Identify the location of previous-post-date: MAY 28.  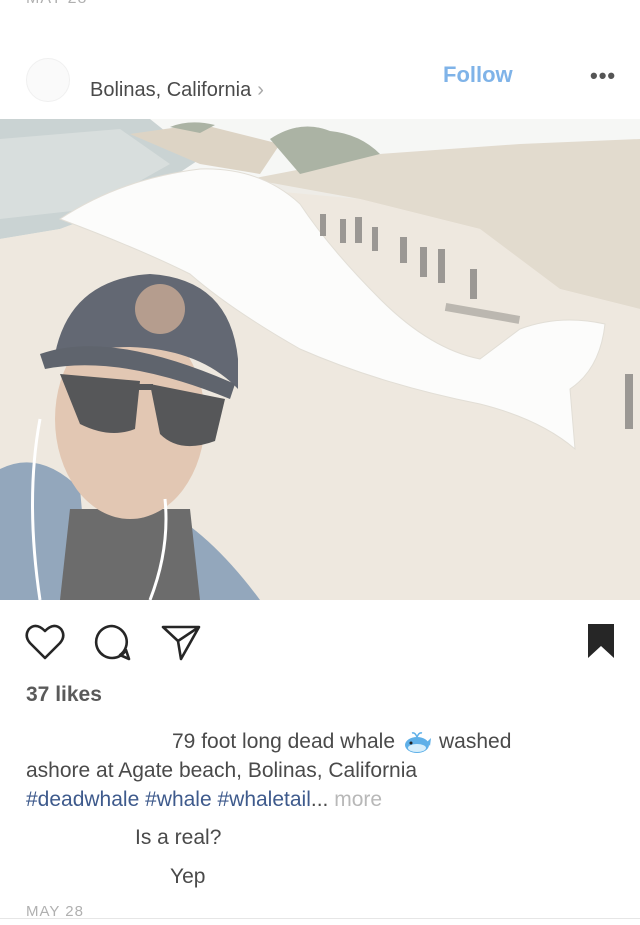
(56, 4).